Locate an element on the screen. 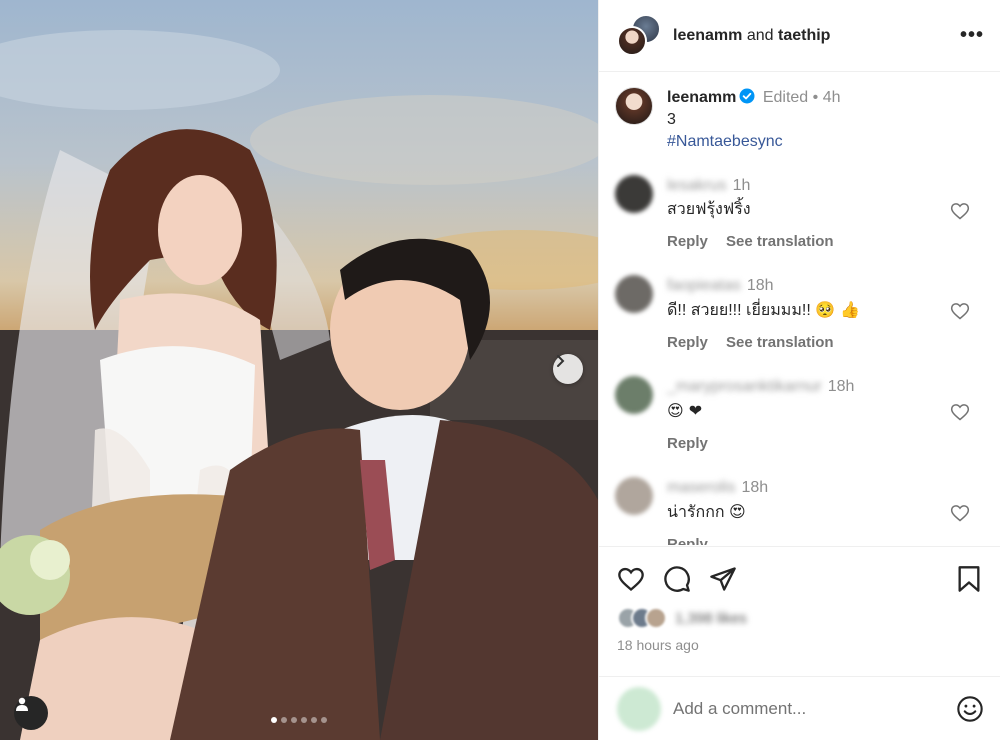  comment-input is located at coordinates (814, 708).